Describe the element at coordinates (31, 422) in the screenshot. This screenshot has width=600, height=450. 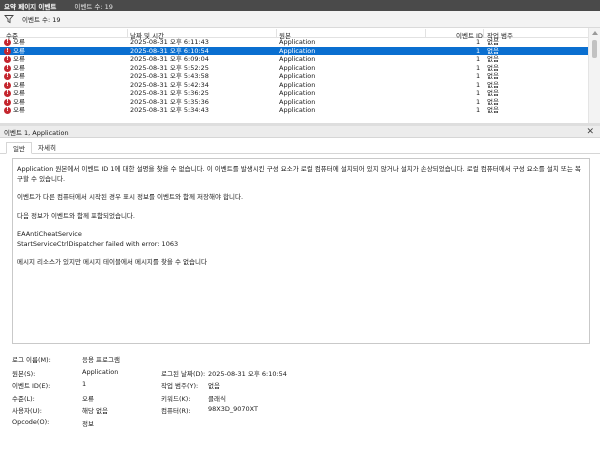
I see `opcode-label: Opcode(O):` at that location.